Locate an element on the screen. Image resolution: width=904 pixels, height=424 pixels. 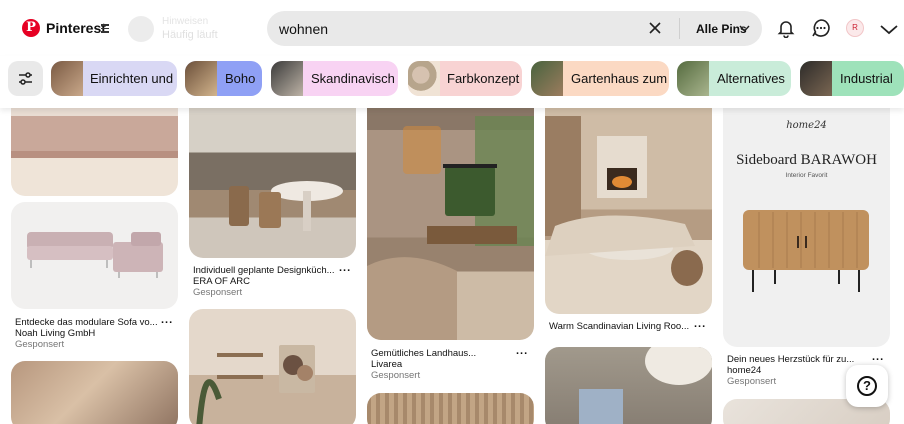
sideboard-illustration is located at coordinates (806, 251).